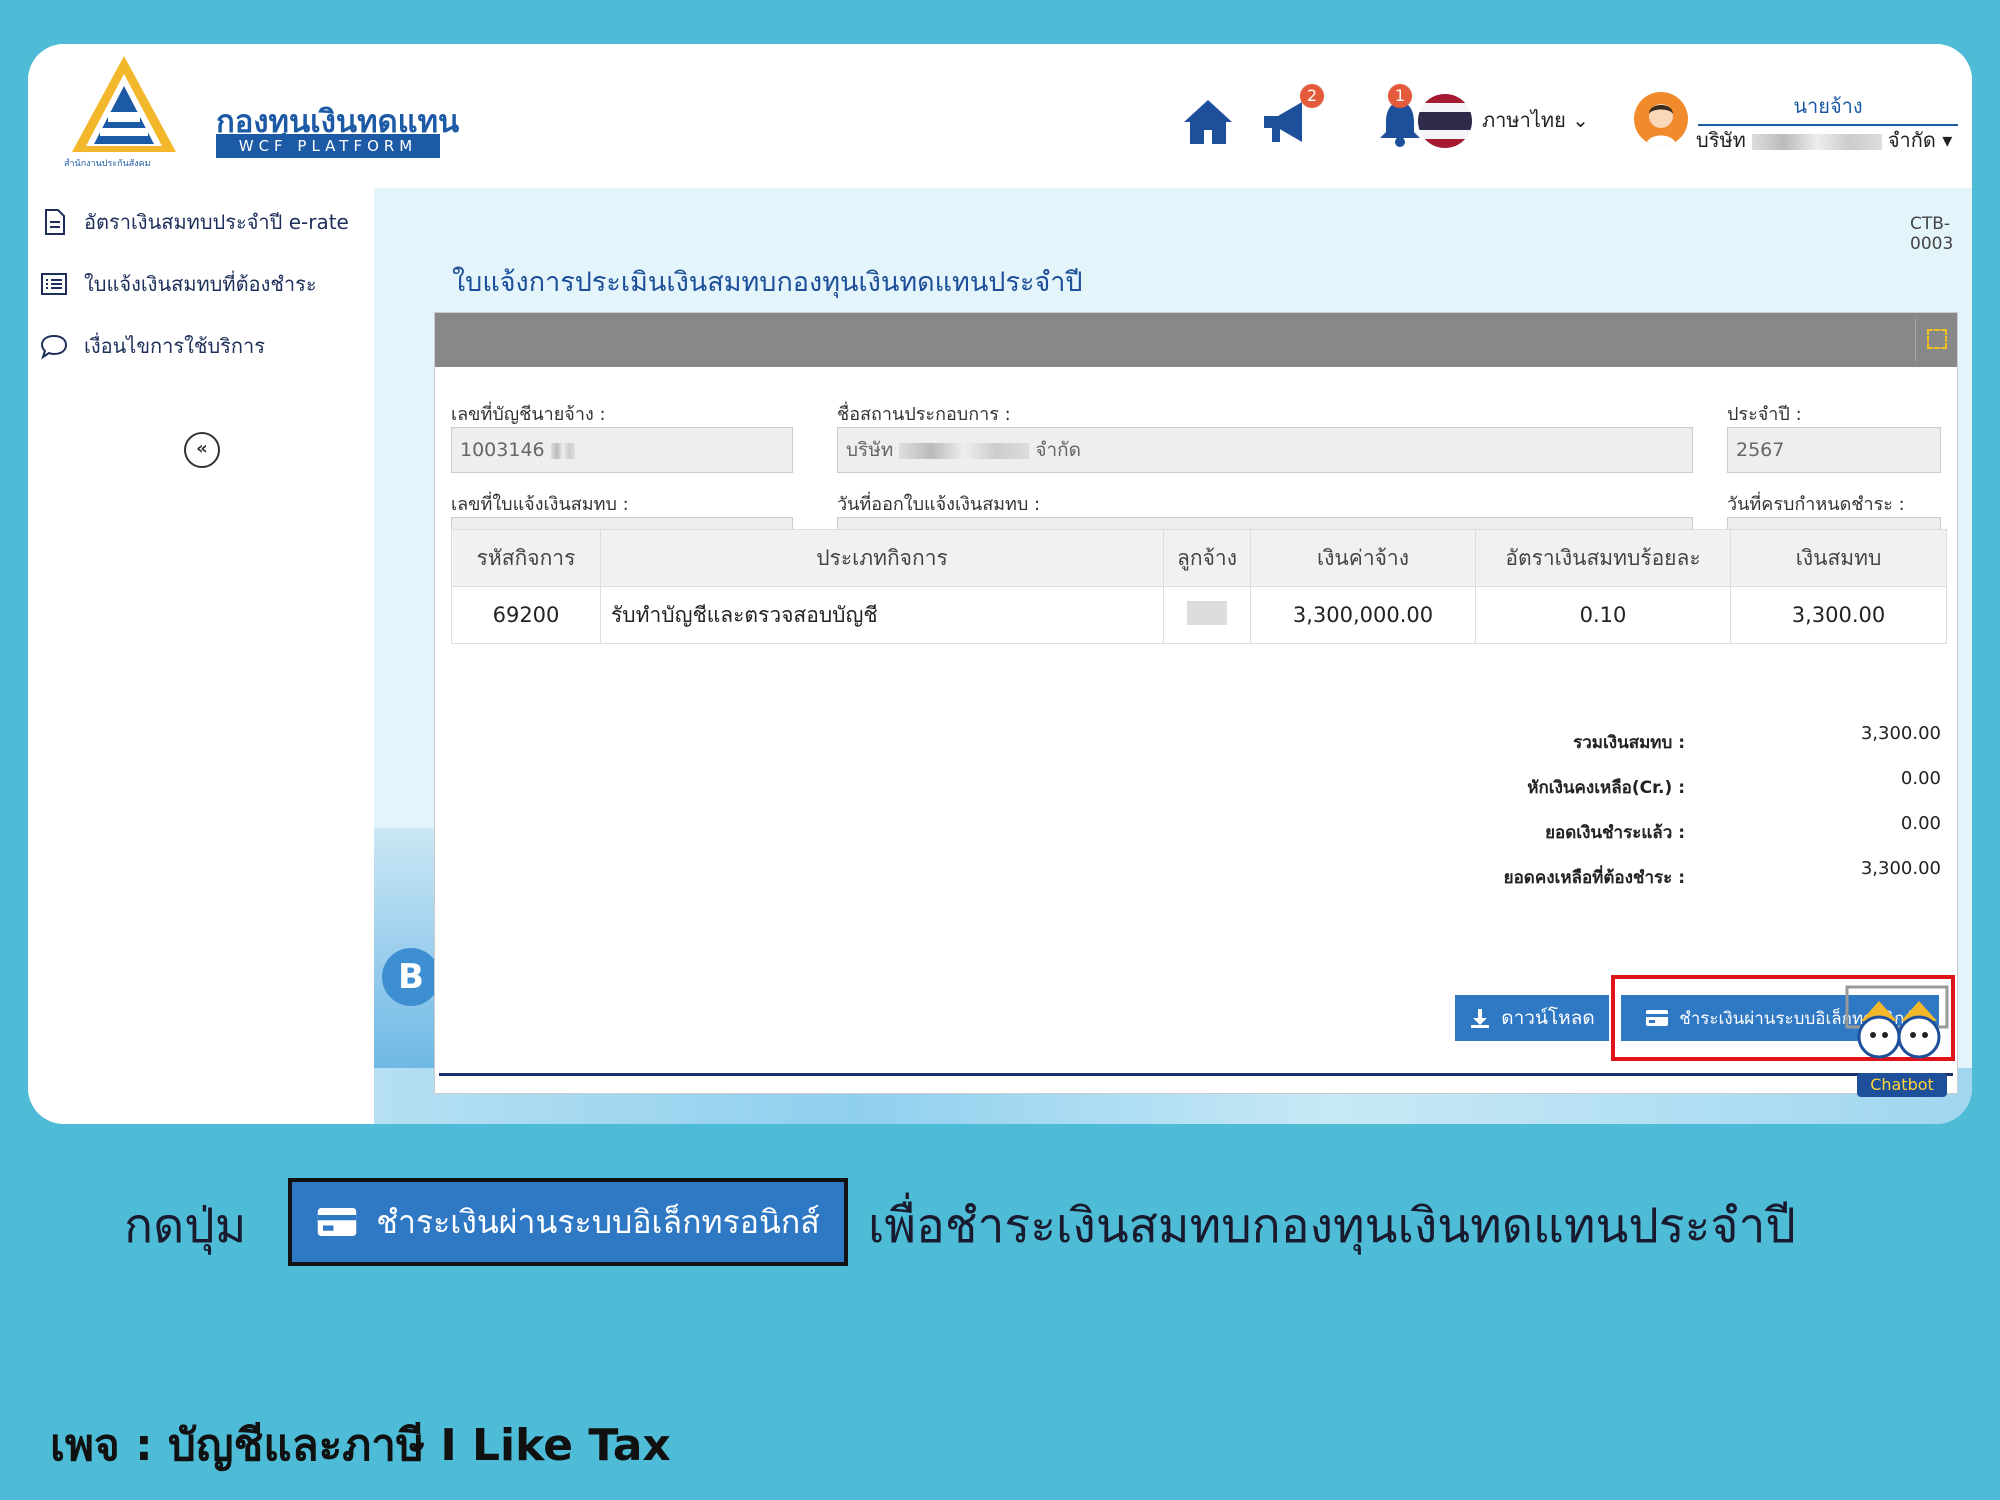 Image resolution: width=2000 pixels, height=1500 pixels. I want to click on language-select: ภาษาไทย ⌄, so click(1535, 120).